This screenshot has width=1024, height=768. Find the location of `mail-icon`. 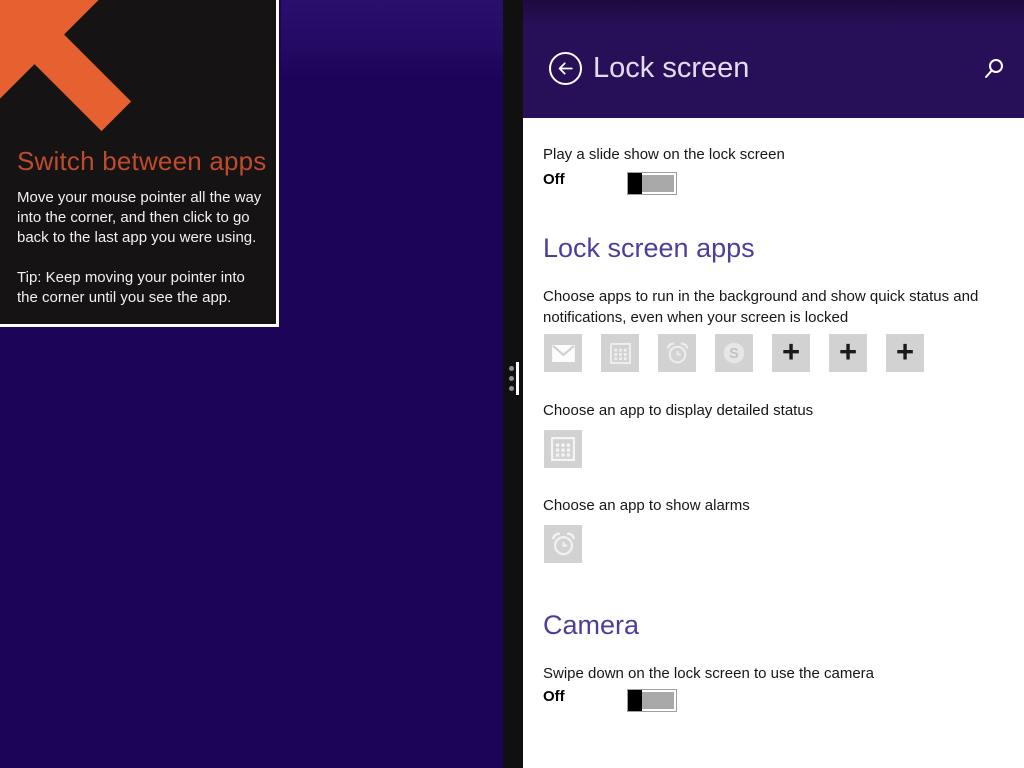

mail-icon is located at coordinates (563, 353).